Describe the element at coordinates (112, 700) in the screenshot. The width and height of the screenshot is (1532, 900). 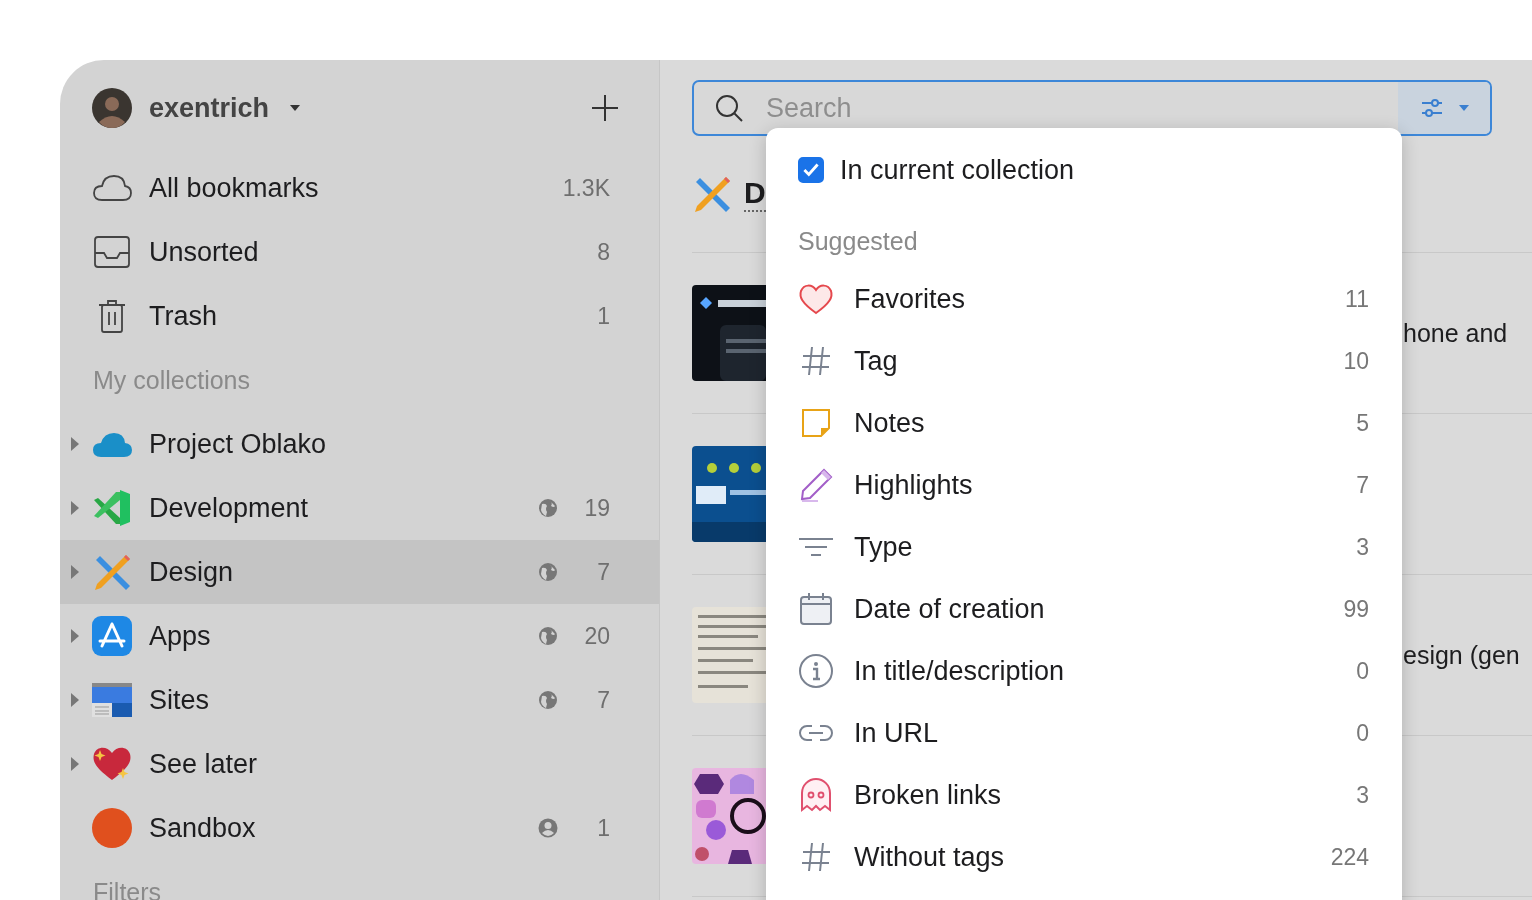
I see `browser-window-icon` at that location.